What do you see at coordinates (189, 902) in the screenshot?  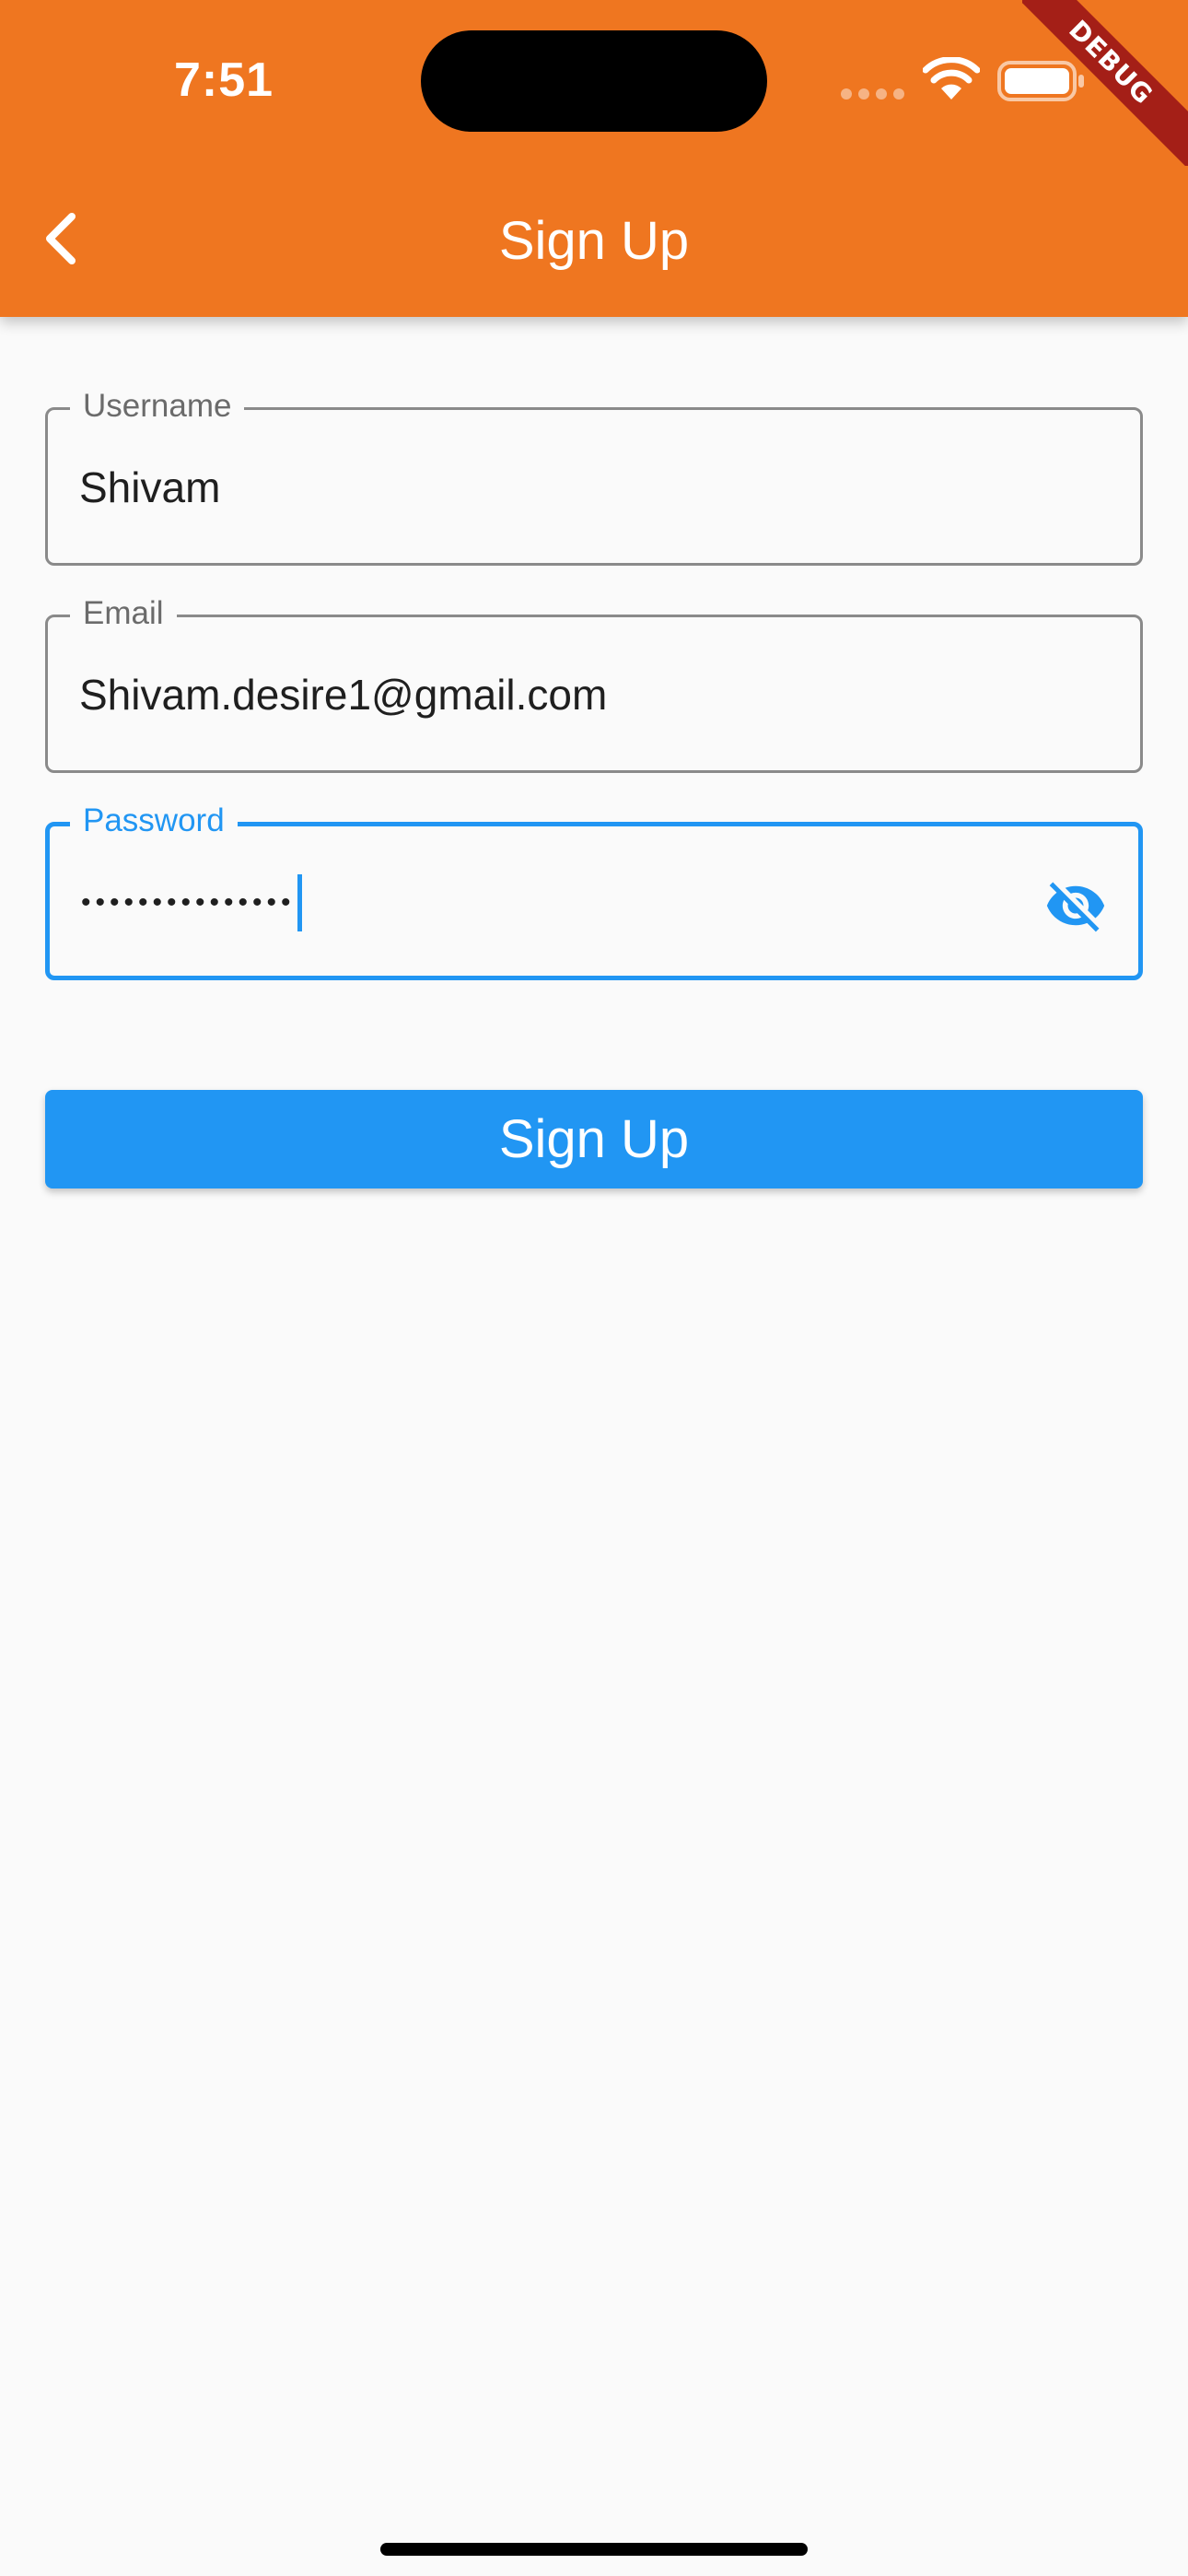 I see `password-masked-value: •••••••••••••••` at bounding box center [189, 902].